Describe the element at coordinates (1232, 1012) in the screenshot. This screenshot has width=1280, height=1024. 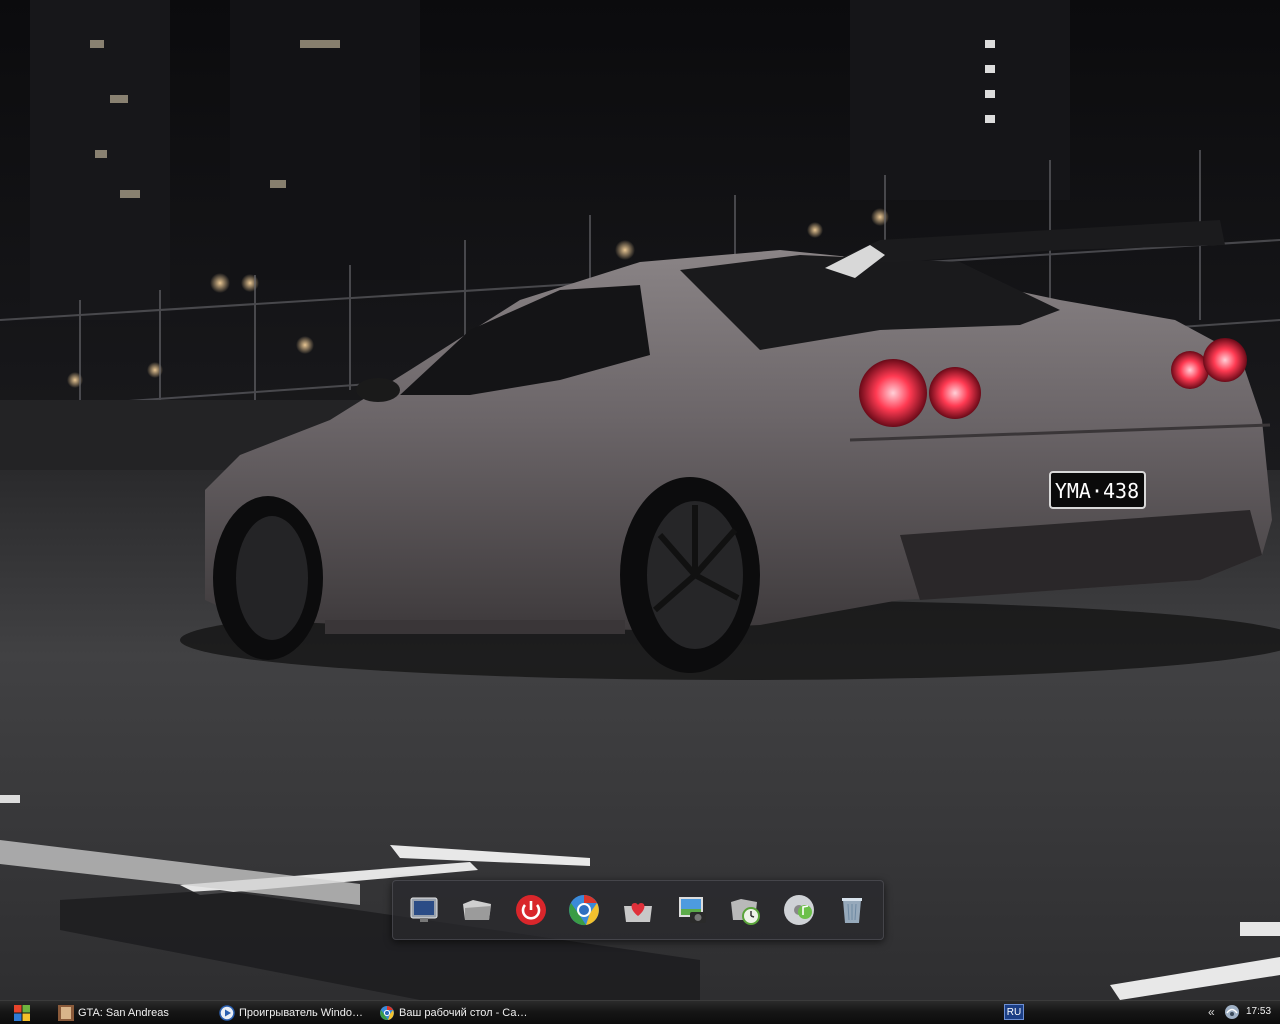
I see `network-tray-icon` at that location.